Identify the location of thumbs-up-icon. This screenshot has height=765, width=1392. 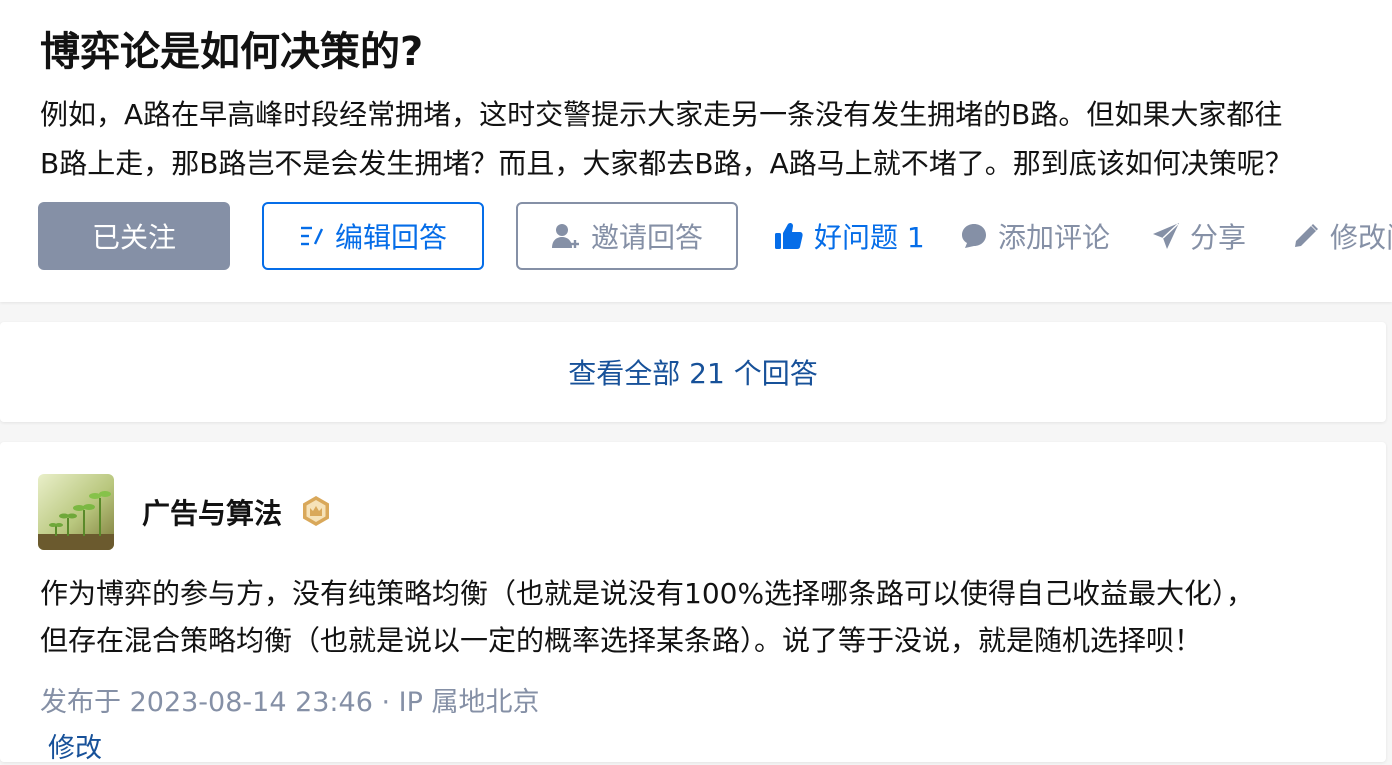
(789, 236).